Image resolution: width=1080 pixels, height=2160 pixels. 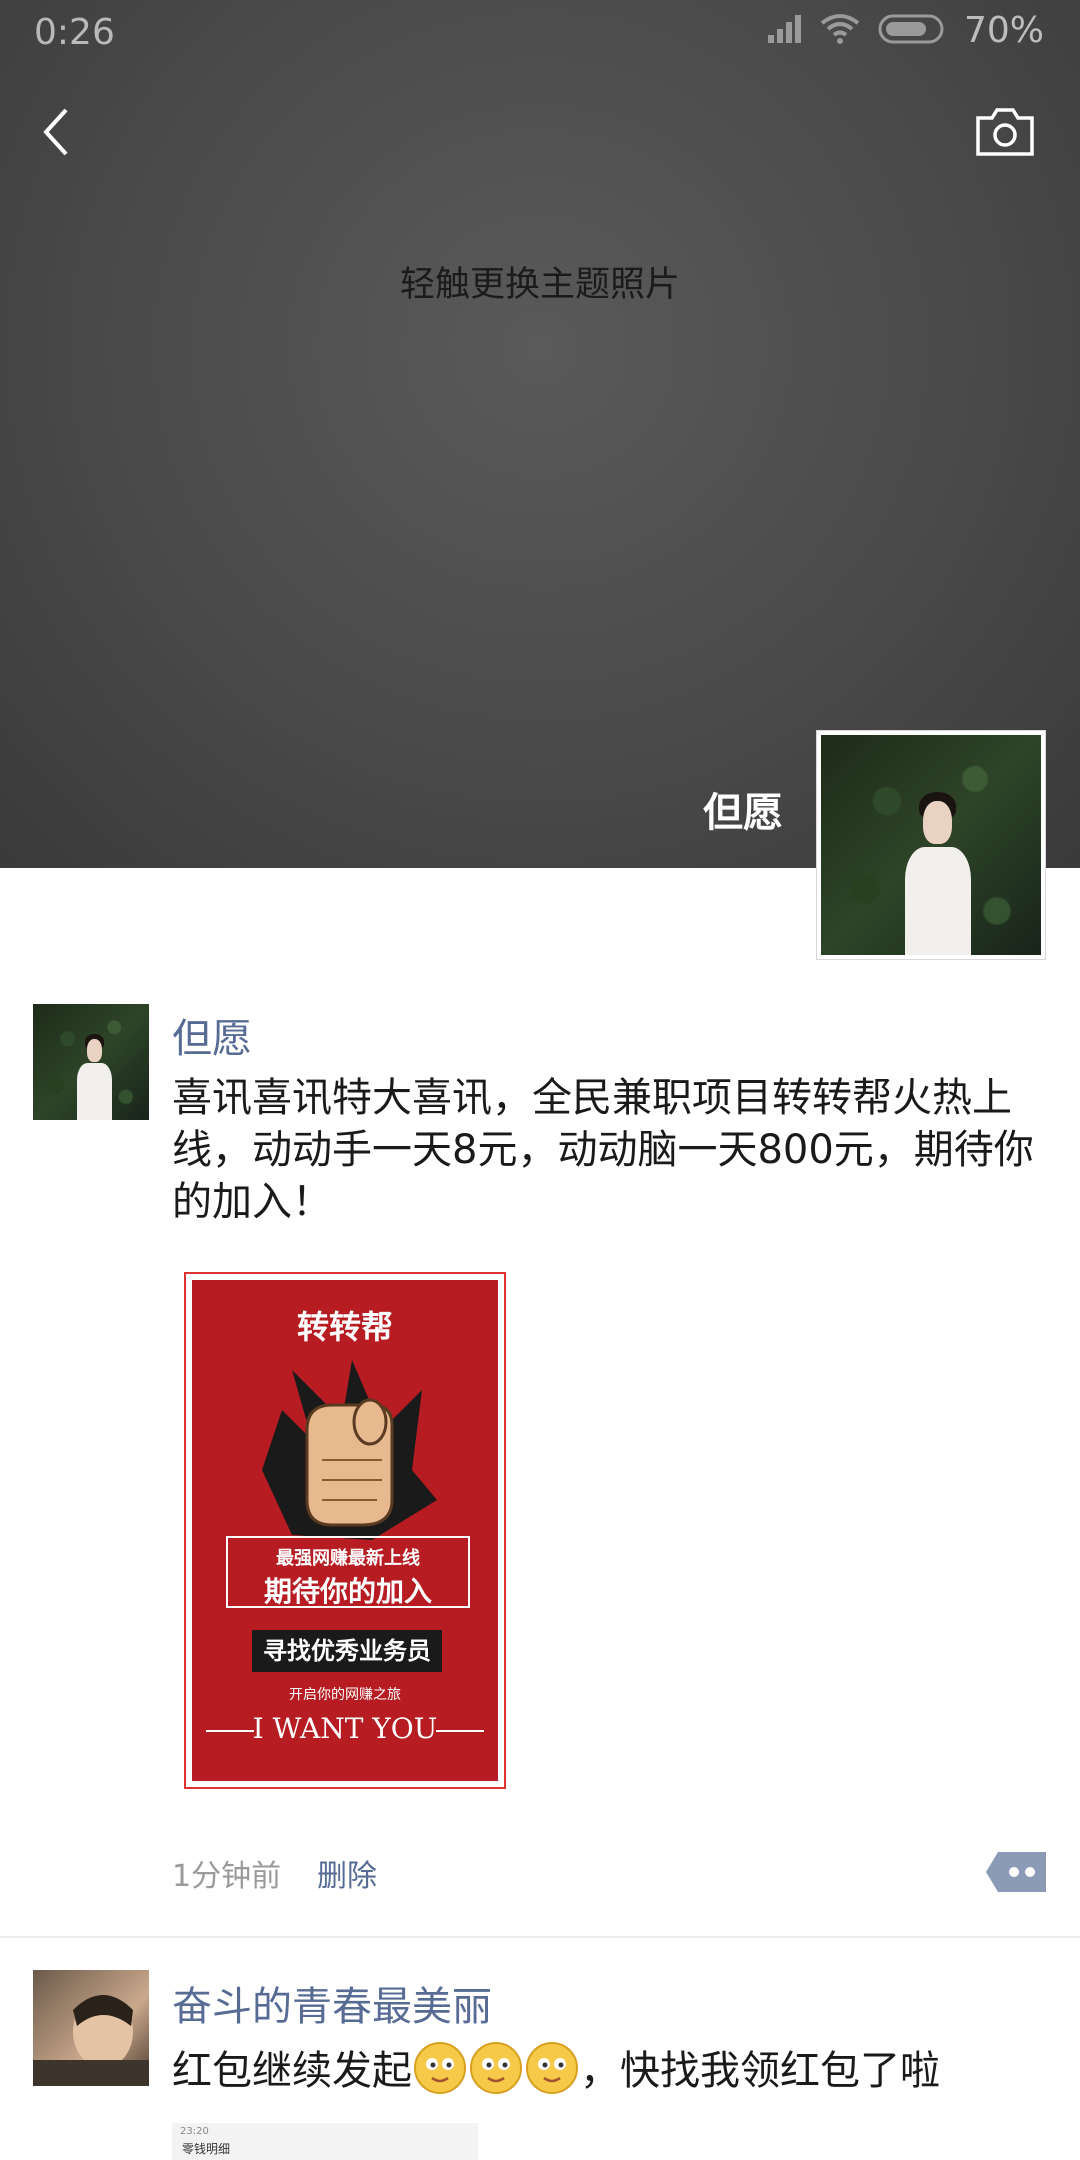 I want to click on post-author: 奋斗的青春最美丽, so click(x=332, y=2003).